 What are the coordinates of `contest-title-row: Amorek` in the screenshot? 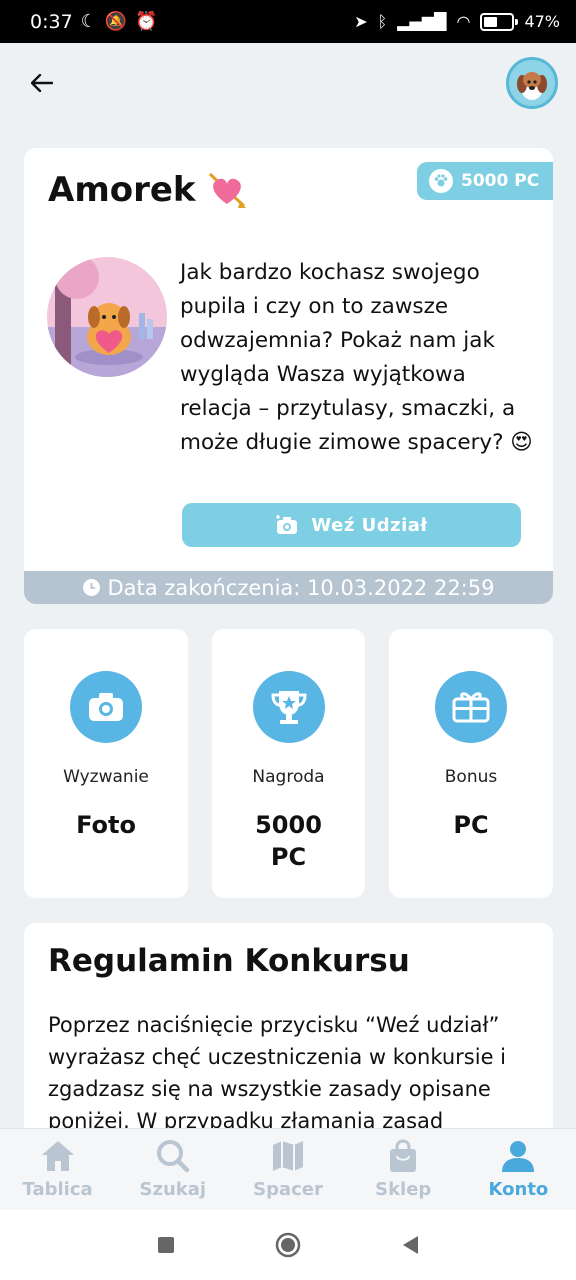 It's located at (148, 190).